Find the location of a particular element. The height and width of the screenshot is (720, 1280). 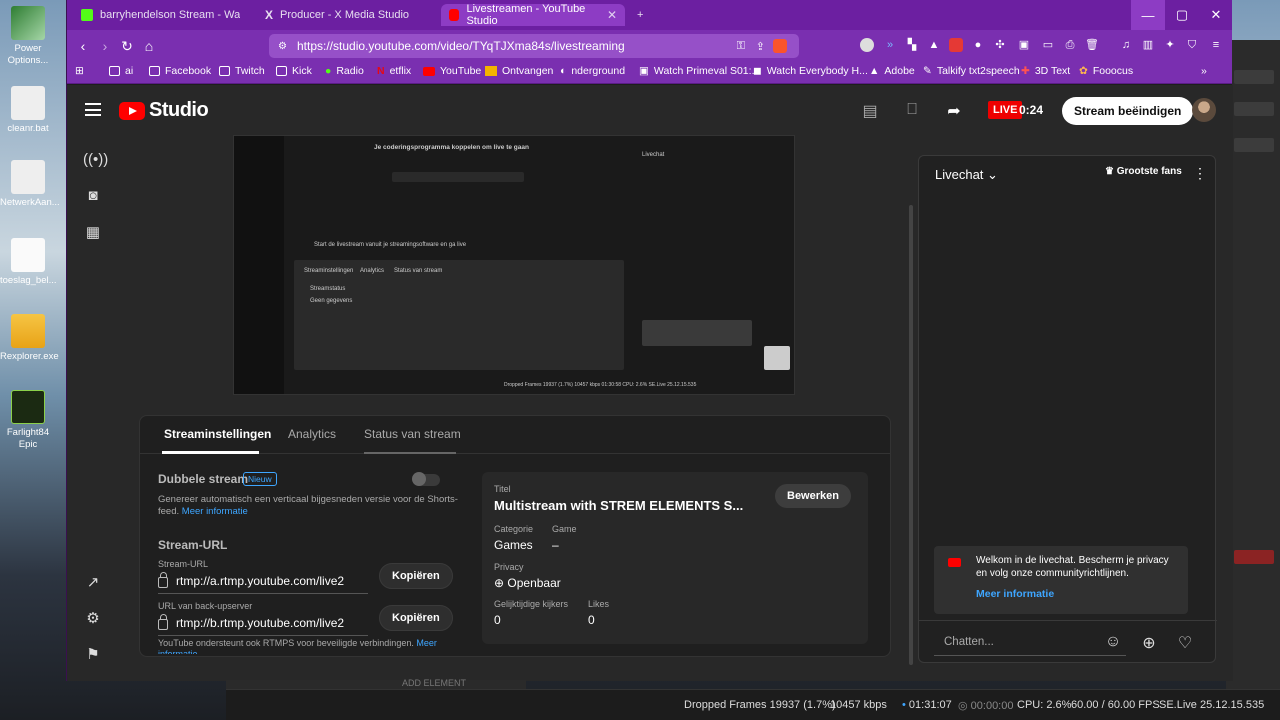

extension-icon: ▚ is located at coordinates (912, 45).